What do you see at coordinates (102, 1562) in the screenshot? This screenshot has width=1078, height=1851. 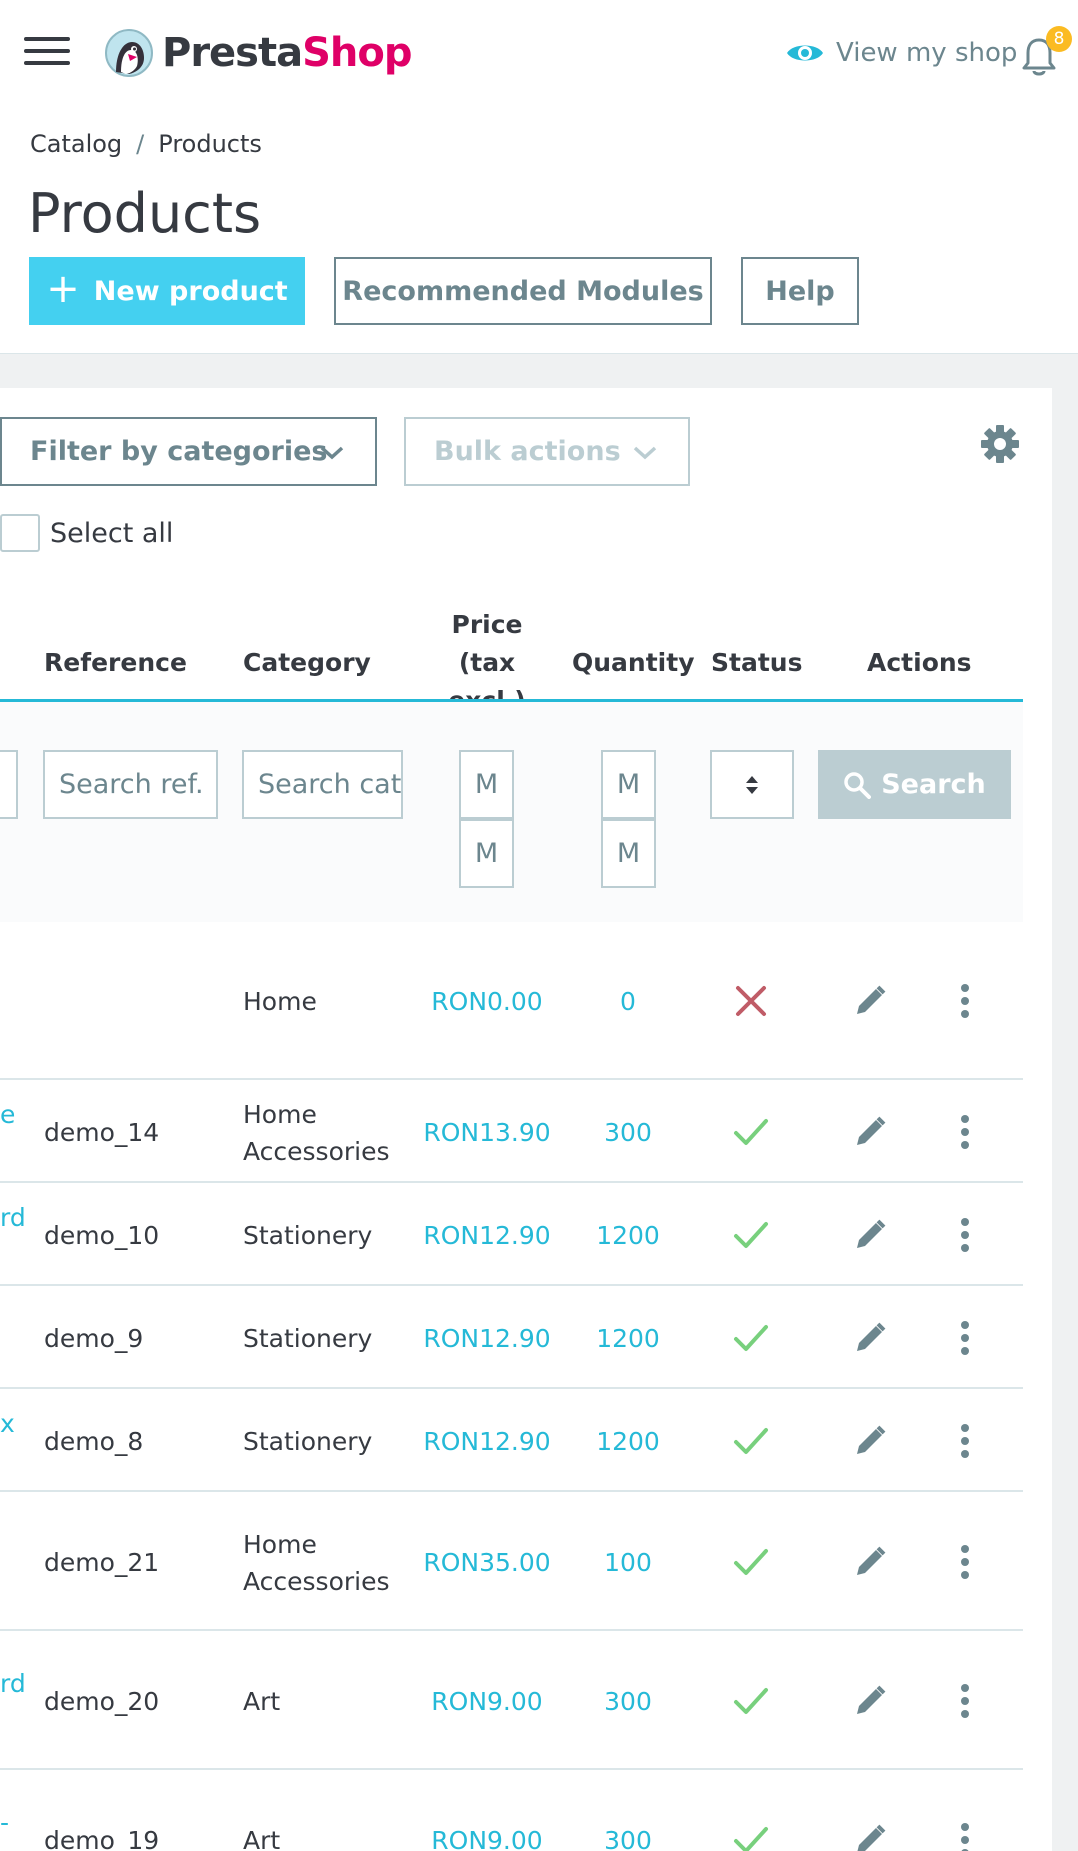 I see `product-reference: demo_21` at bounding box center [102, 1562].